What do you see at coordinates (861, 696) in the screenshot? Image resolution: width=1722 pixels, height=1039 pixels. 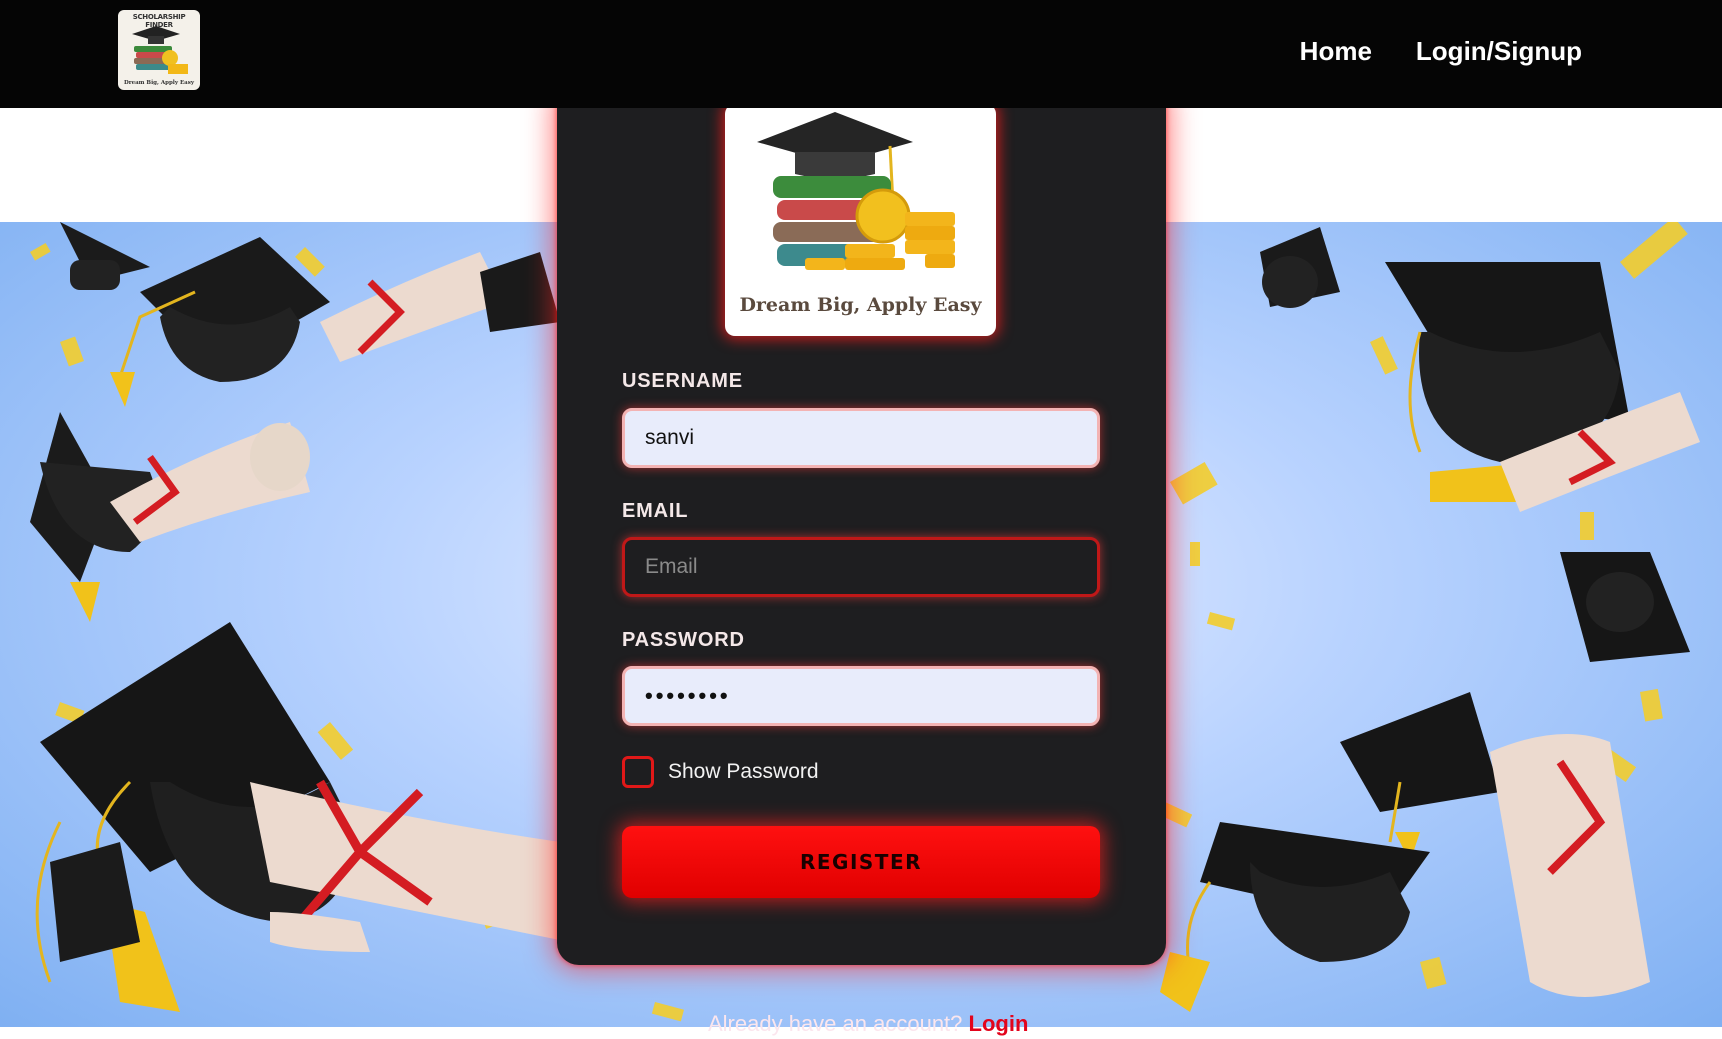 I see `password-input` at bounding box center [861, 696].